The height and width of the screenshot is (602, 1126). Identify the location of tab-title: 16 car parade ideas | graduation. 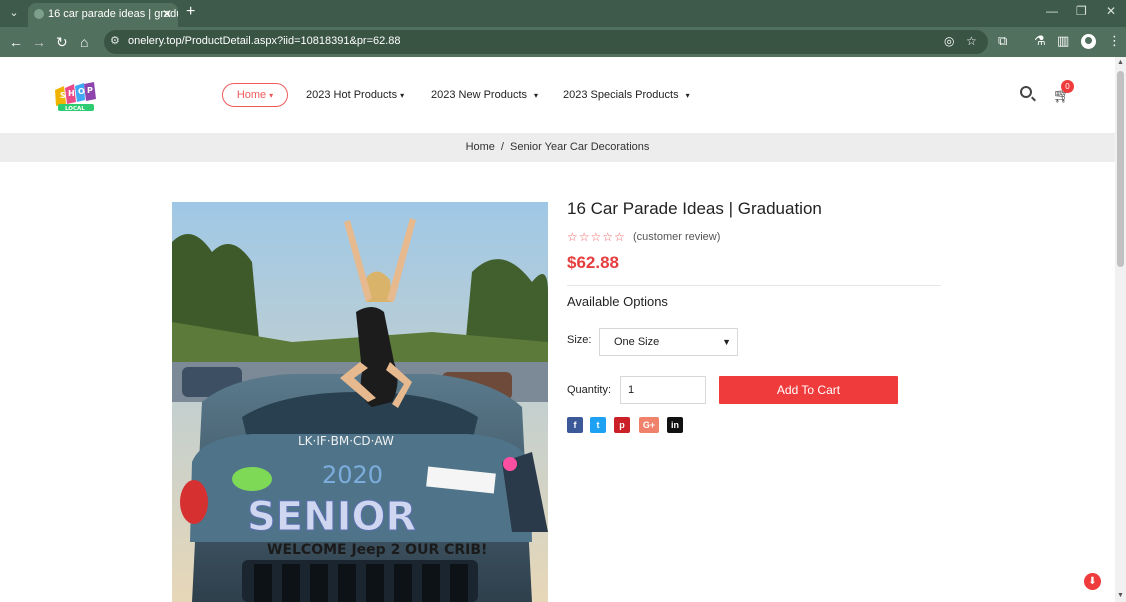
(113, 14).